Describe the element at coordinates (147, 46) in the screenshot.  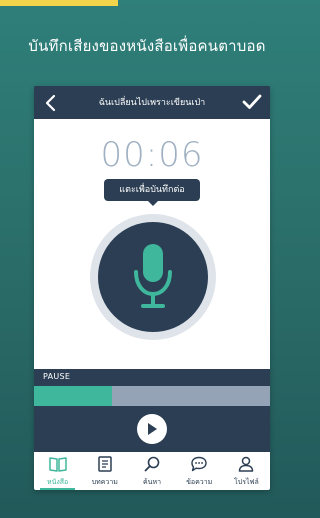
I see `page-headline: บันทึกเสียงของหนังสือเพื่อคนตาบอด` at that location.